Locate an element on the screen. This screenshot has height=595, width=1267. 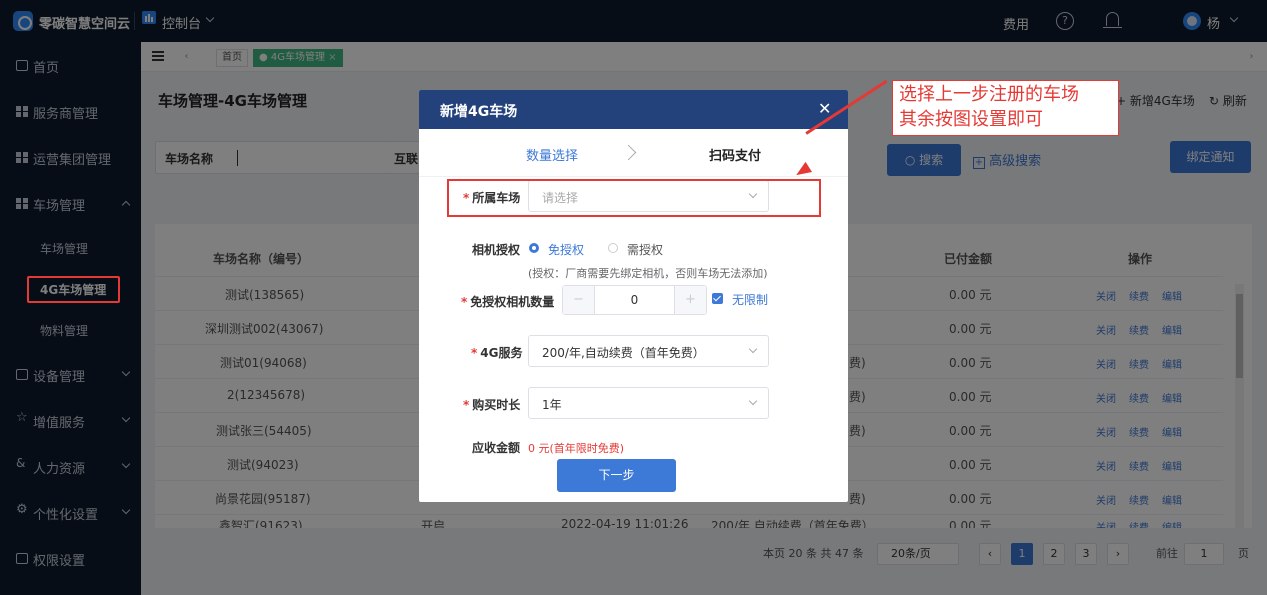
annotation-note: 选择上一步注册的车场 其余按图设置即可 is located at coordinates (1005, 108).